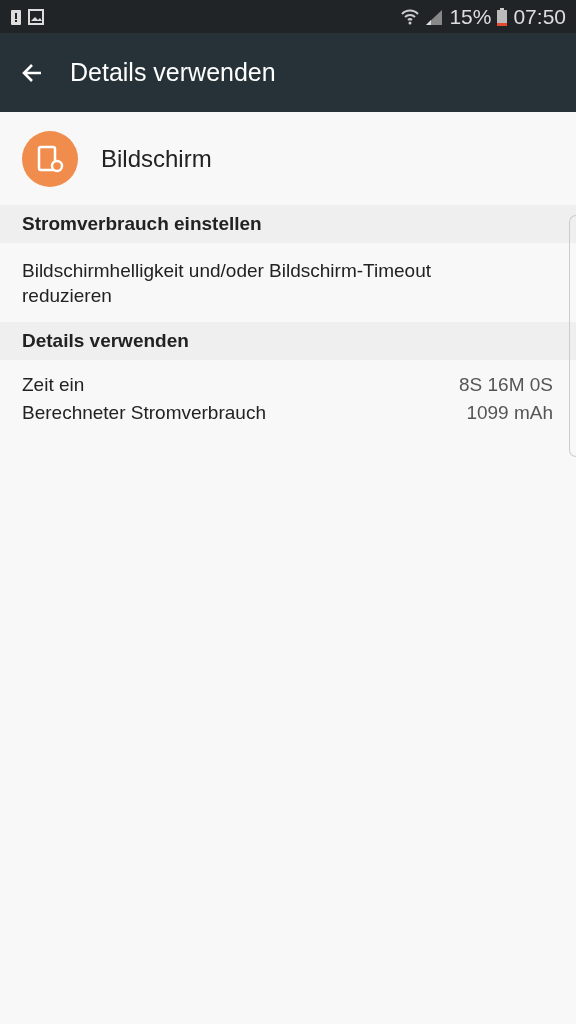  Describe the element at coordinates (53, 385) in the screenshot. I see `detail-label: Zeit ein` at that location.